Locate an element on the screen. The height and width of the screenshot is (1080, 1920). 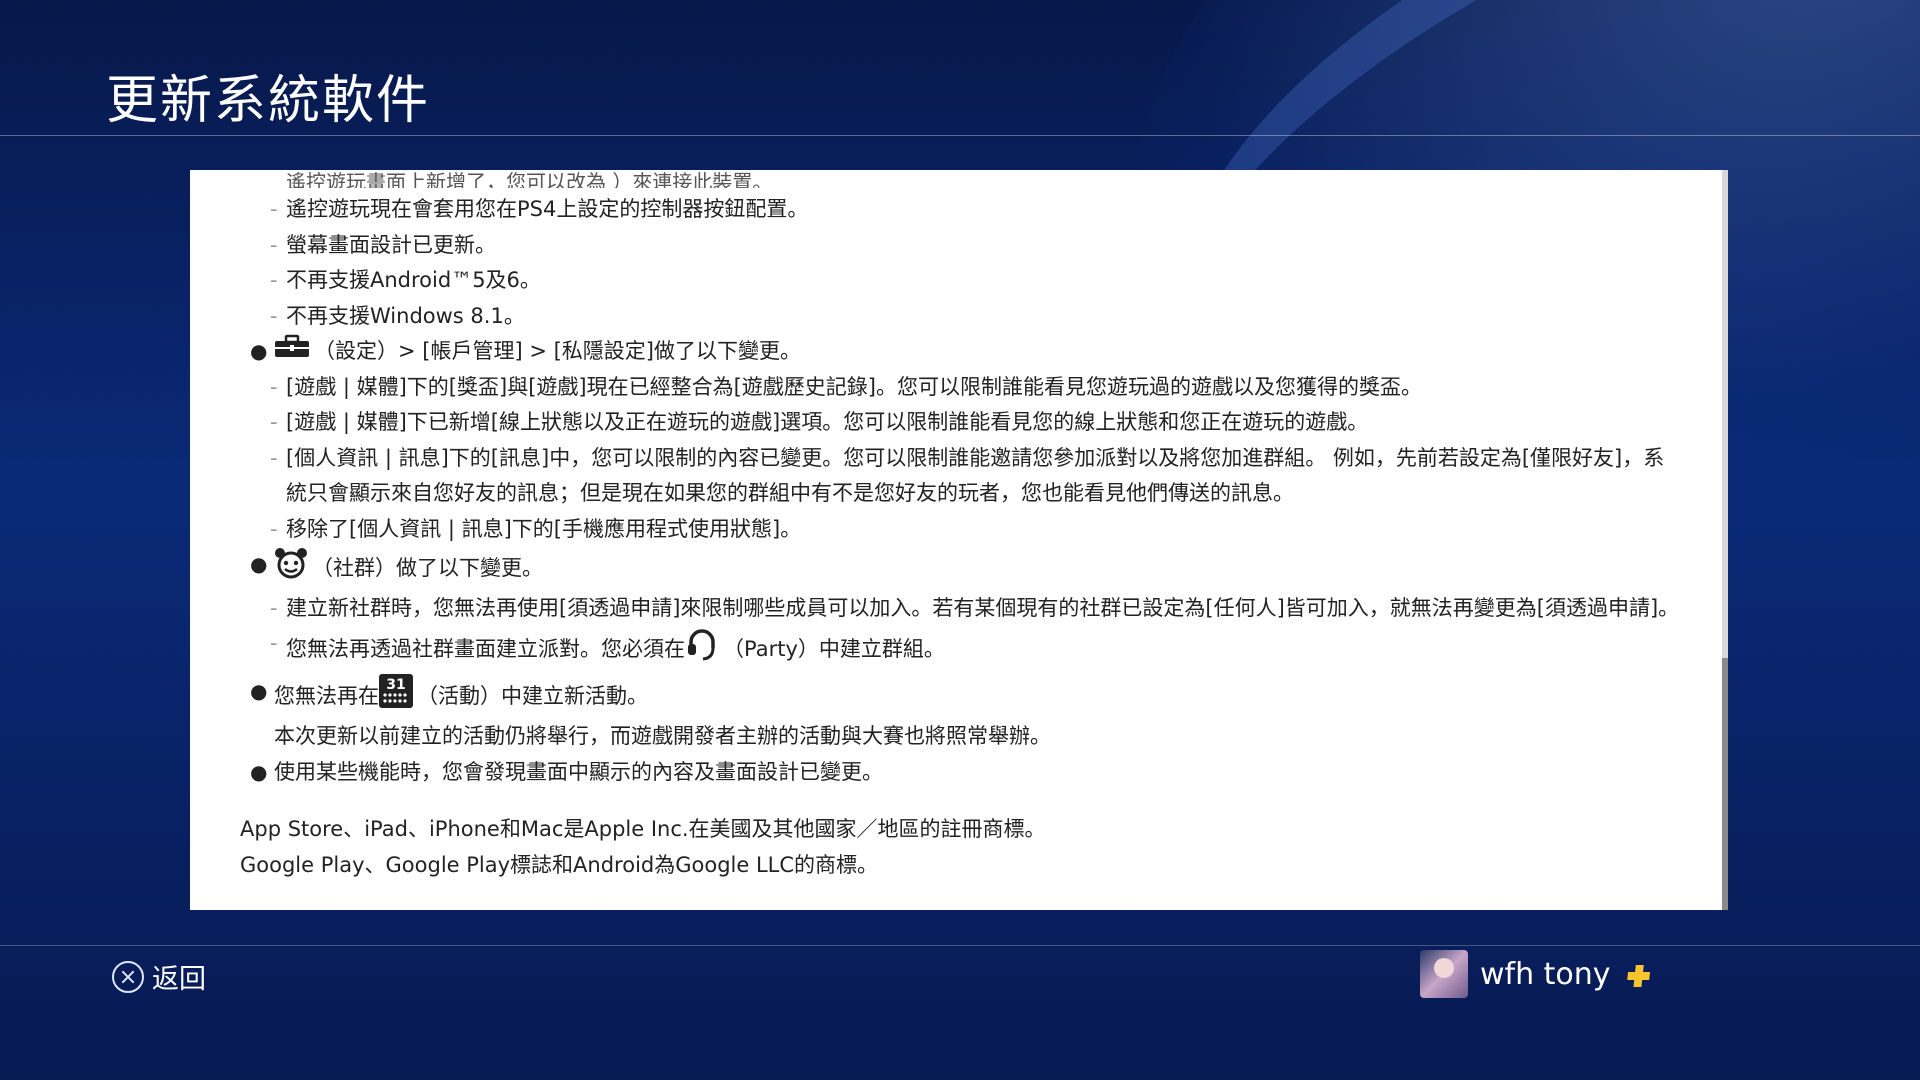
back-button: 返回 is located at coordinates (159, 976).